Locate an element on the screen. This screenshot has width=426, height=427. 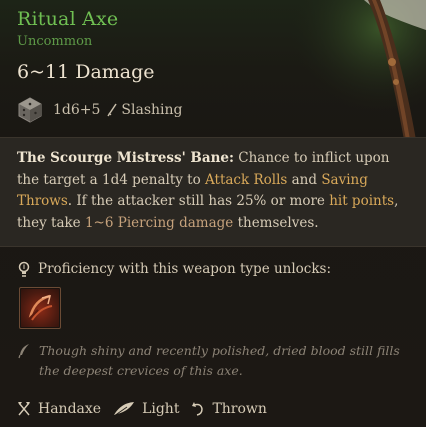
d6-dice-icon is located at coordinates (30, 110).